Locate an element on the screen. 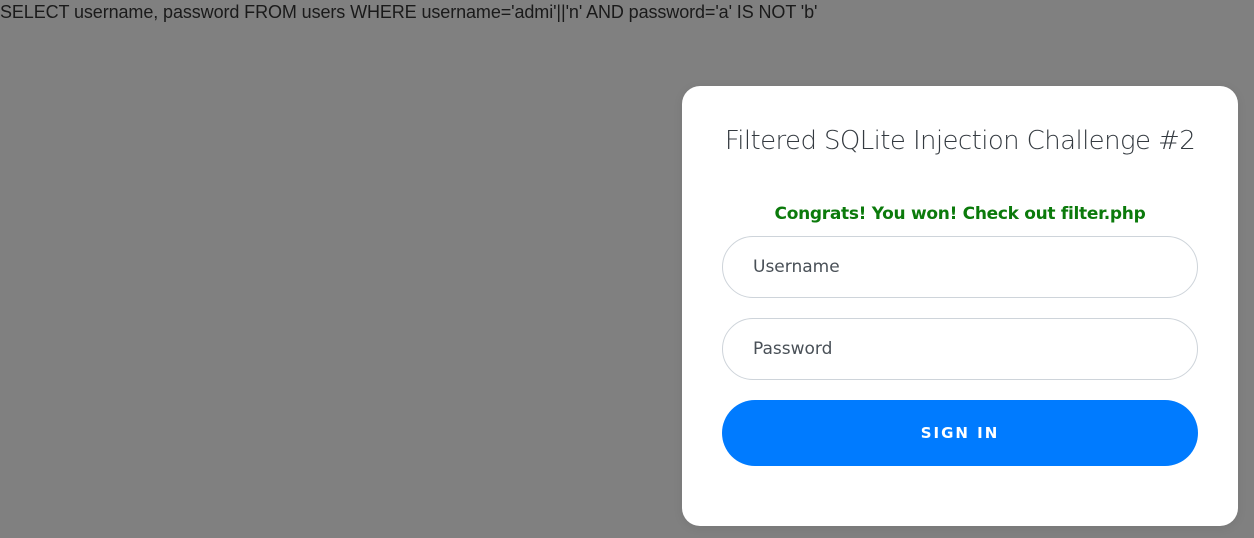 The image size is (1254, 538). success-message: Congrats! You won! Check out filter.php is located at coordinates (960, 214).